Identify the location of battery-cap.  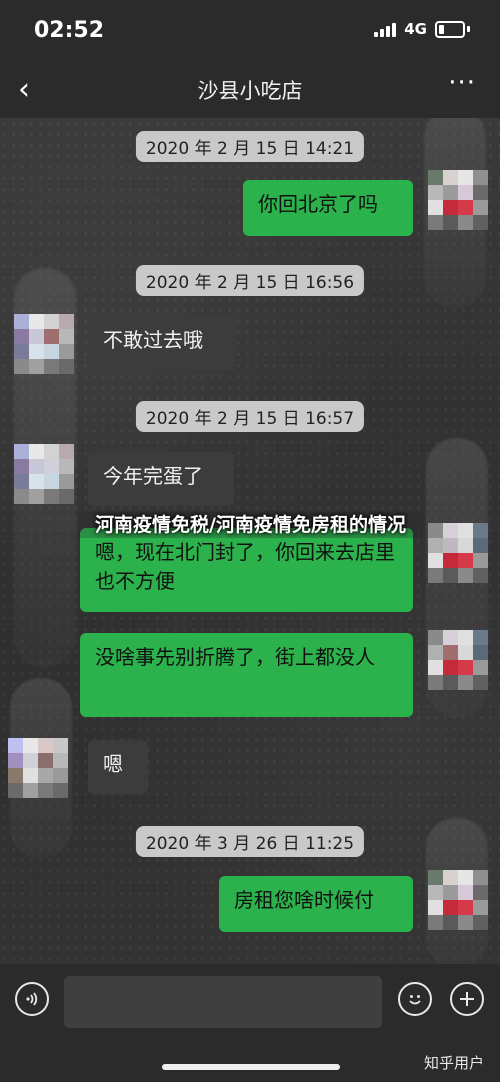
(468, 29).